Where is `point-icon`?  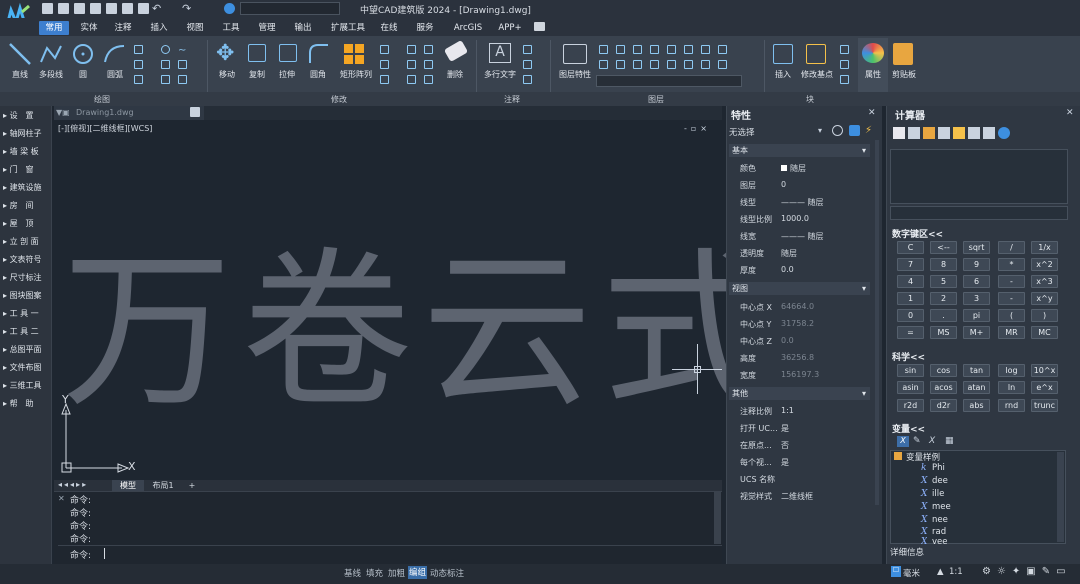 point-icon is located at coordinates (165, 79).